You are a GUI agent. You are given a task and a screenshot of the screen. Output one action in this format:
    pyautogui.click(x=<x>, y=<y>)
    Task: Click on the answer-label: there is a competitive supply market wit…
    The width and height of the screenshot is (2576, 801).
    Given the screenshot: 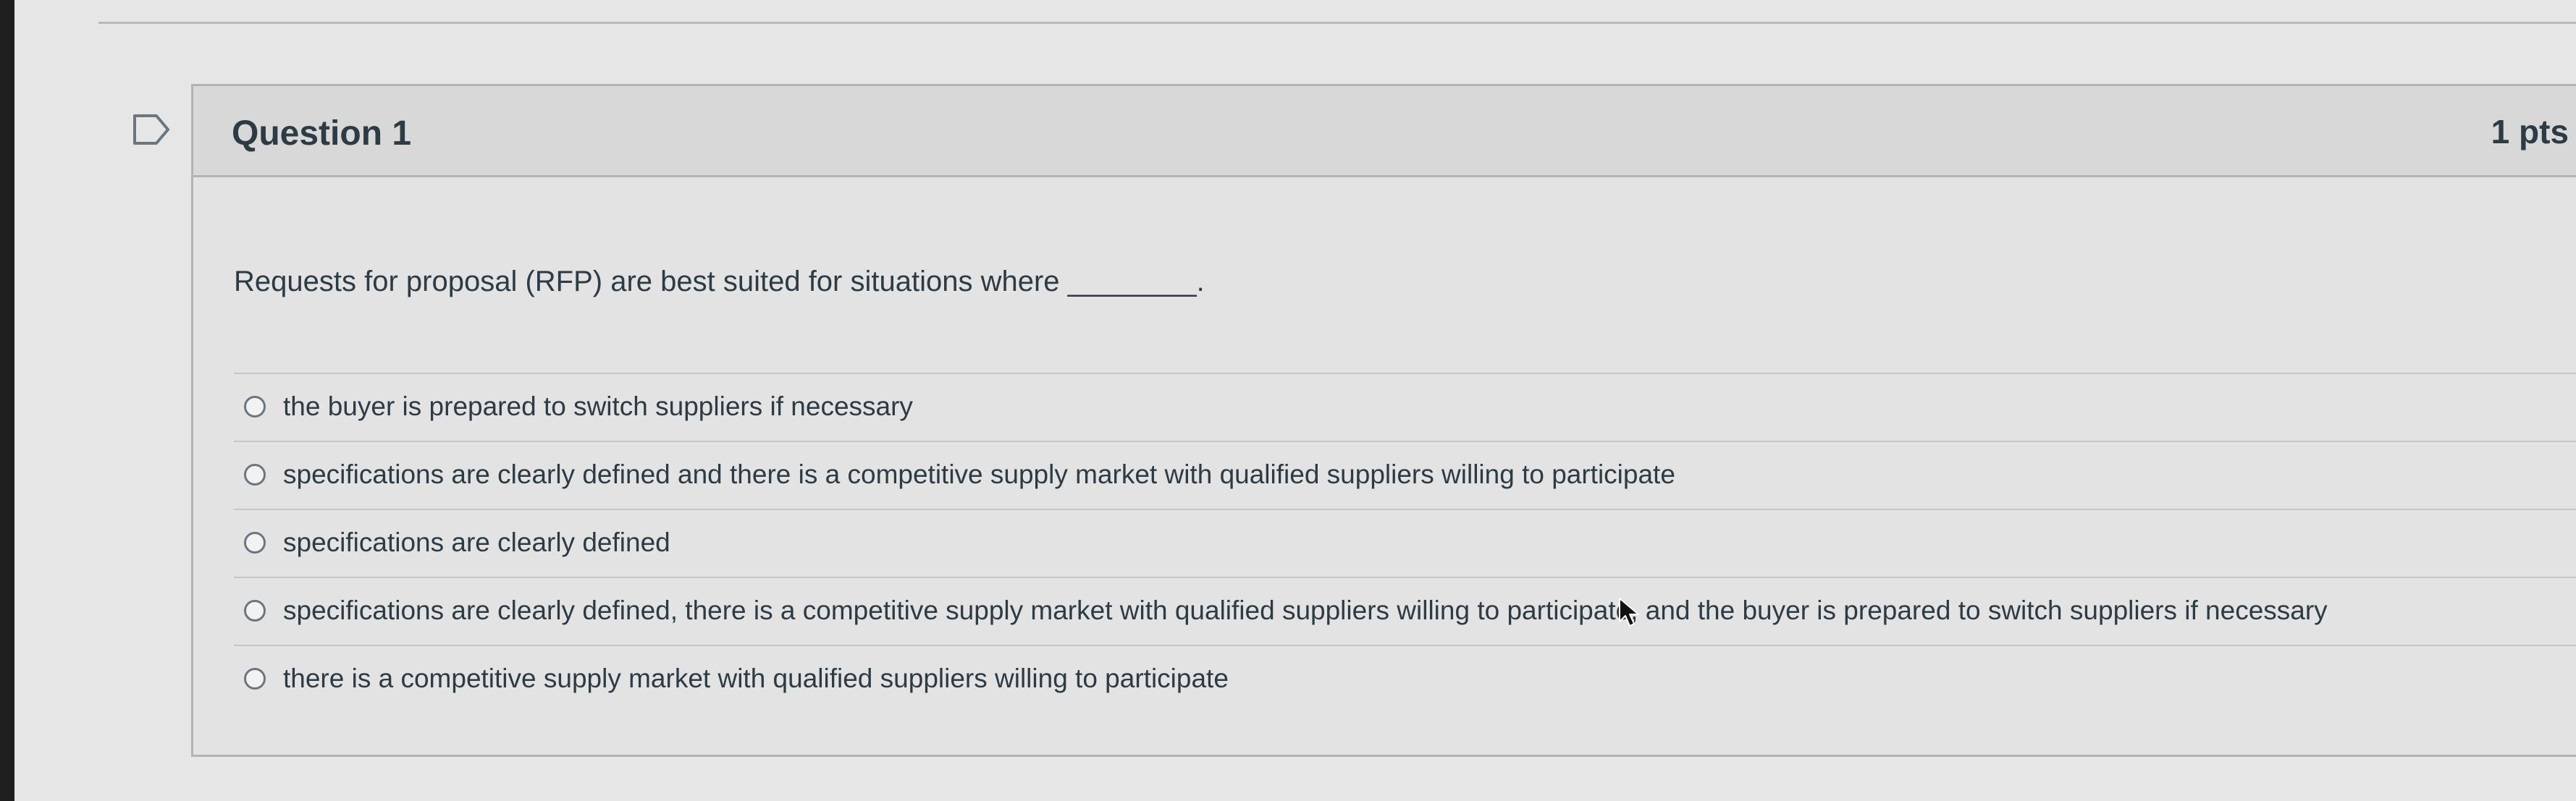 What is the action you would take?
    pyautogui.click(x=756, y=679)
    